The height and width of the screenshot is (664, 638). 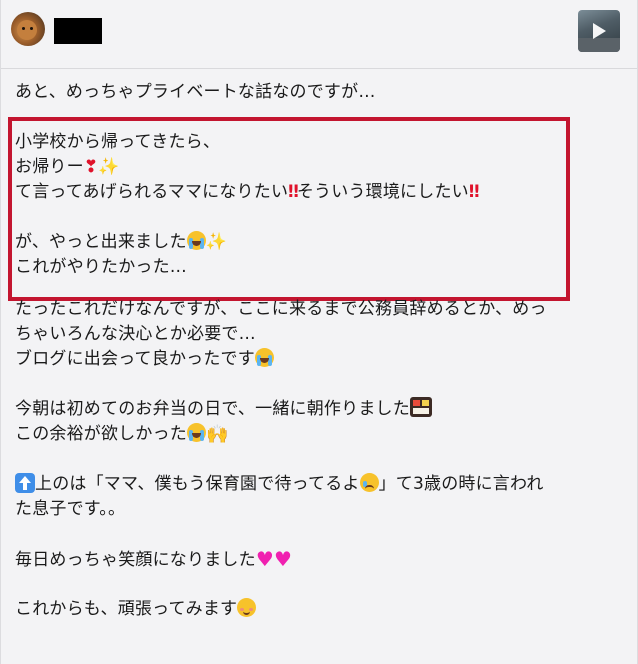 What do you see at coordinates (247, 607) in the screenshot?
I see `smiling-face-icon` at bounding box center [247, 607].